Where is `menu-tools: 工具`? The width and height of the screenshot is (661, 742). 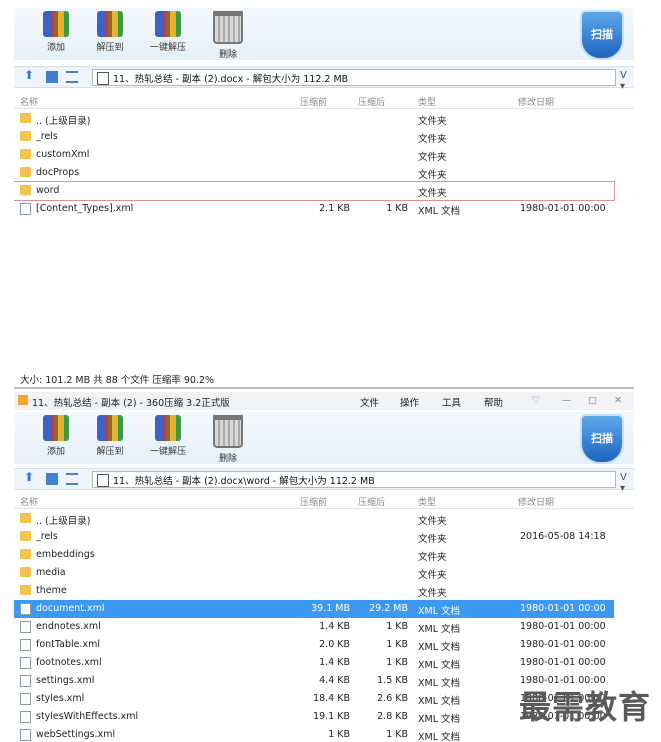
menu-tools: 工具 is located at coordinates (451, 402).